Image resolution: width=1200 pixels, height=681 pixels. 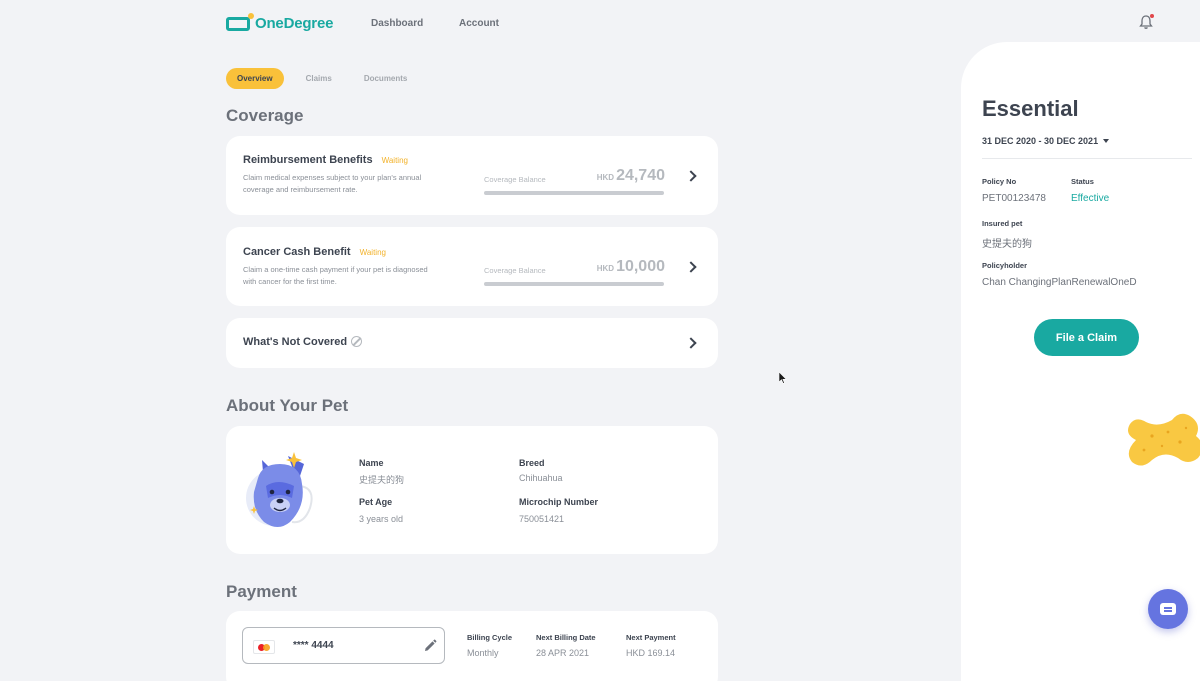 What do you see at coordinates (240, 21) in the screenshot?
I see `logo-mark-icon` at bounding box center [240, 21].